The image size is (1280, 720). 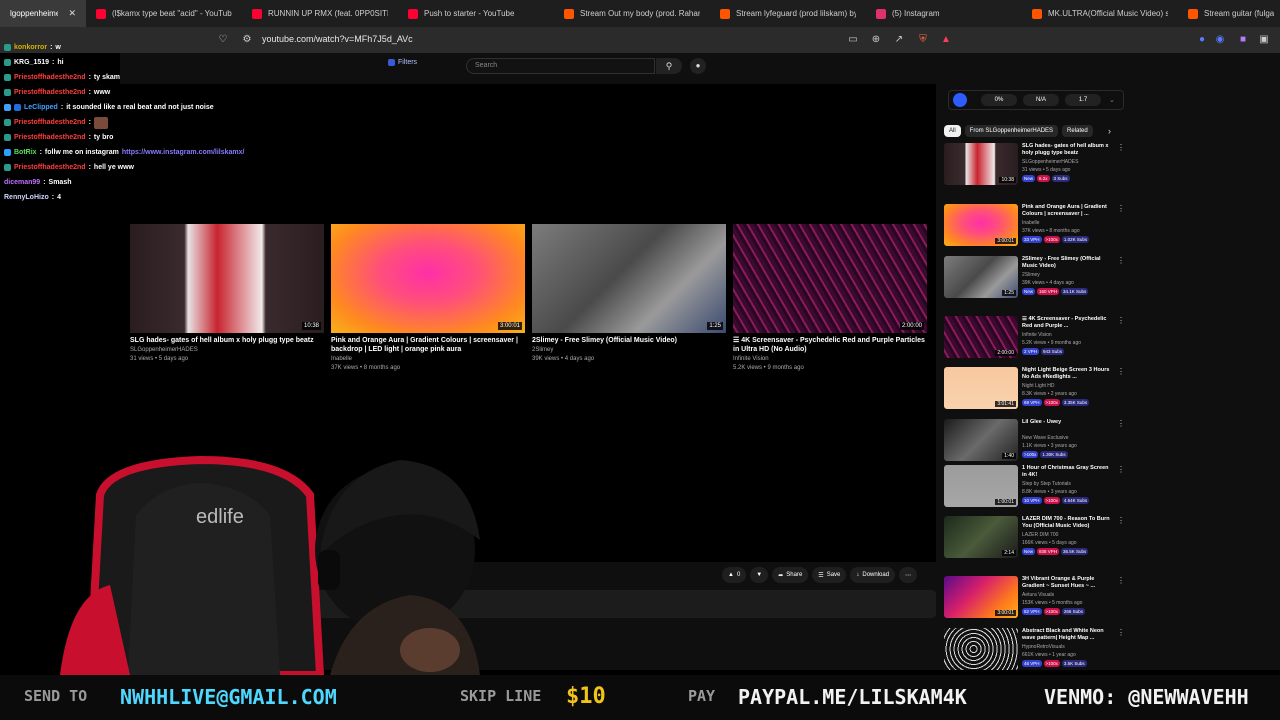 What do you see at coordinates (981, 649) in the screenshot?
I see `related-thumbnail` at bounding box center [981, 649].